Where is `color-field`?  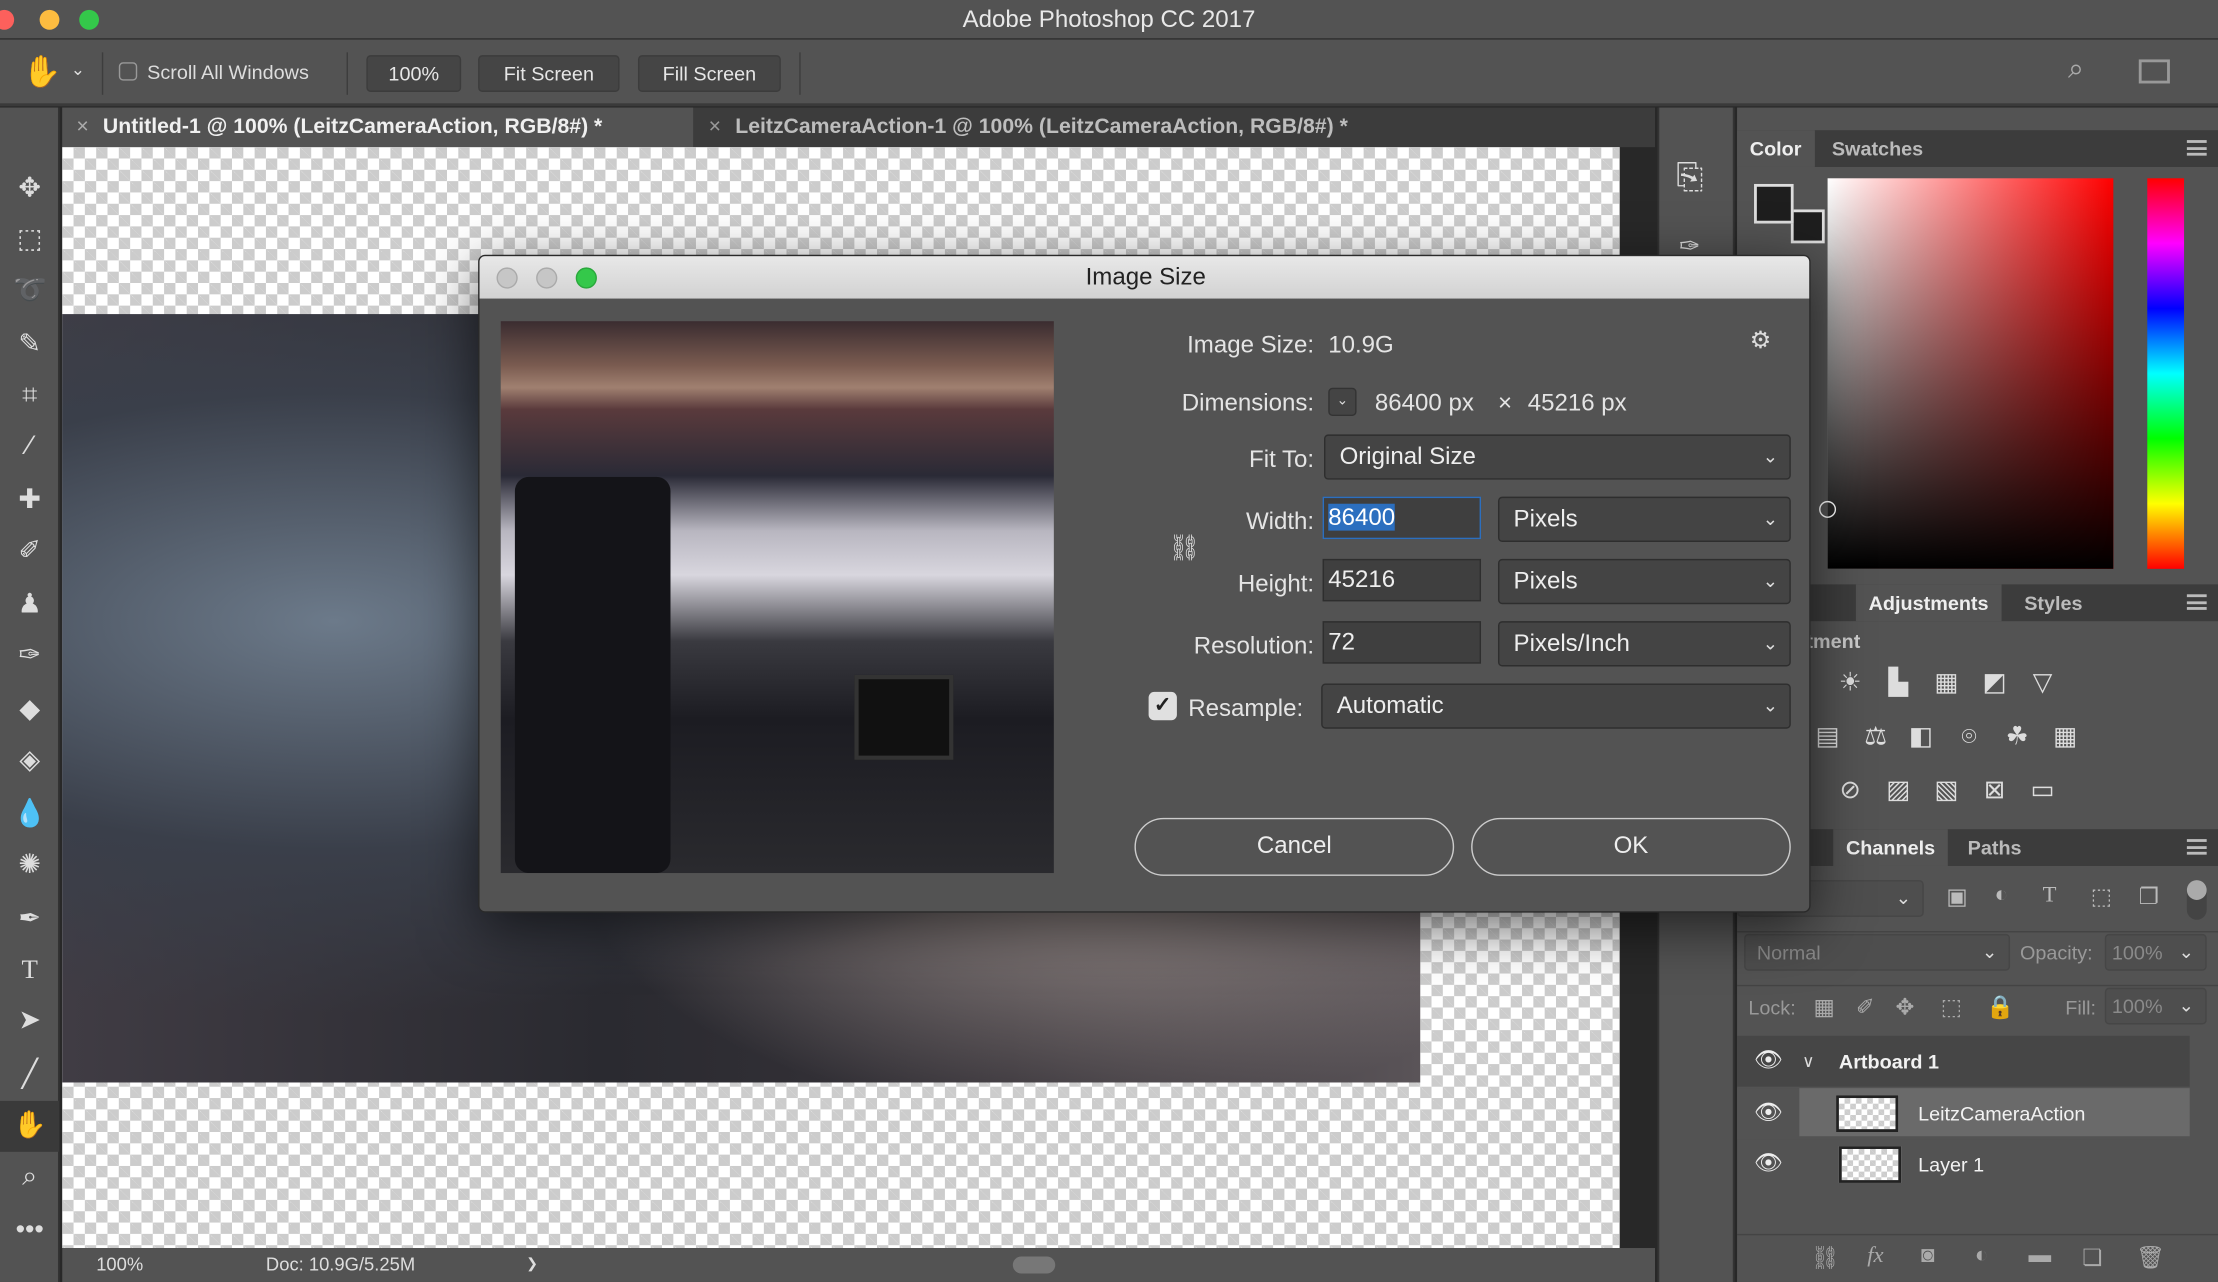
color-field is located at coordinates (1966, 373).